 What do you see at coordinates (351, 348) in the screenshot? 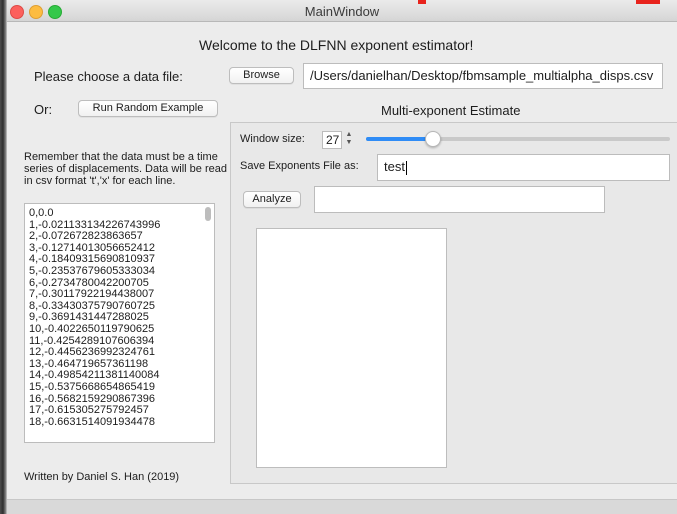
I see `plot-area` at bounding box center [351, 348].